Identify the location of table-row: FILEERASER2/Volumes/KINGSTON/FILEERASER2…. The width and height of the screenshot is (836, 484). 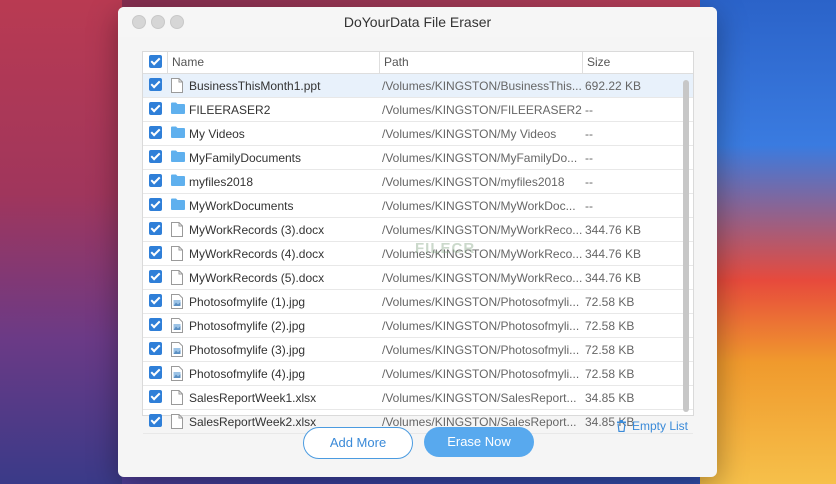
(418, 110).